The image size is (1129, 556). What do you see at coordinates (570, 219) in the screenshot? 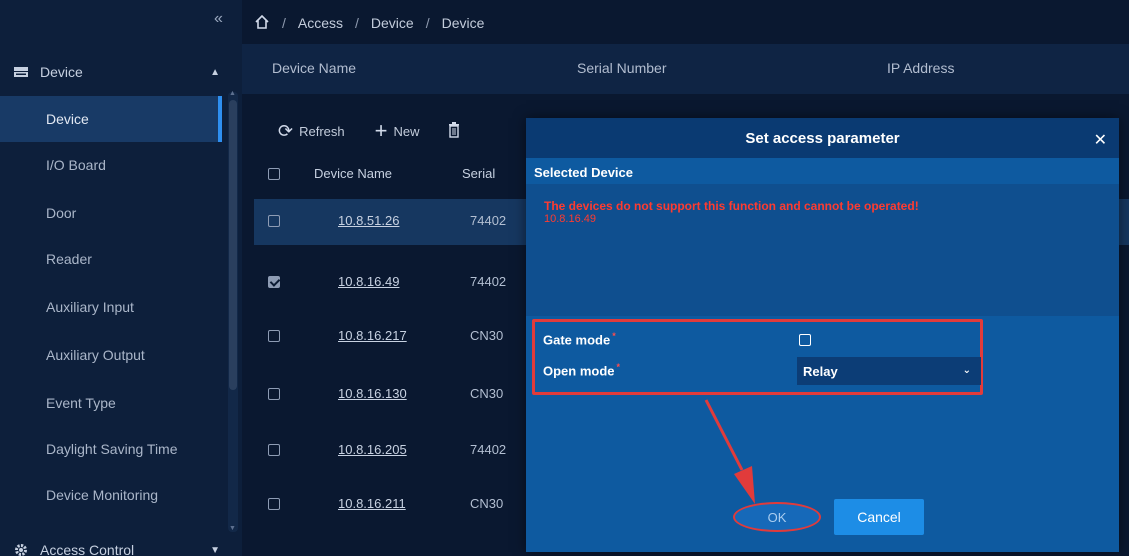
I see `error-device: 10.8.16.49` at bounding box center [570, 219].